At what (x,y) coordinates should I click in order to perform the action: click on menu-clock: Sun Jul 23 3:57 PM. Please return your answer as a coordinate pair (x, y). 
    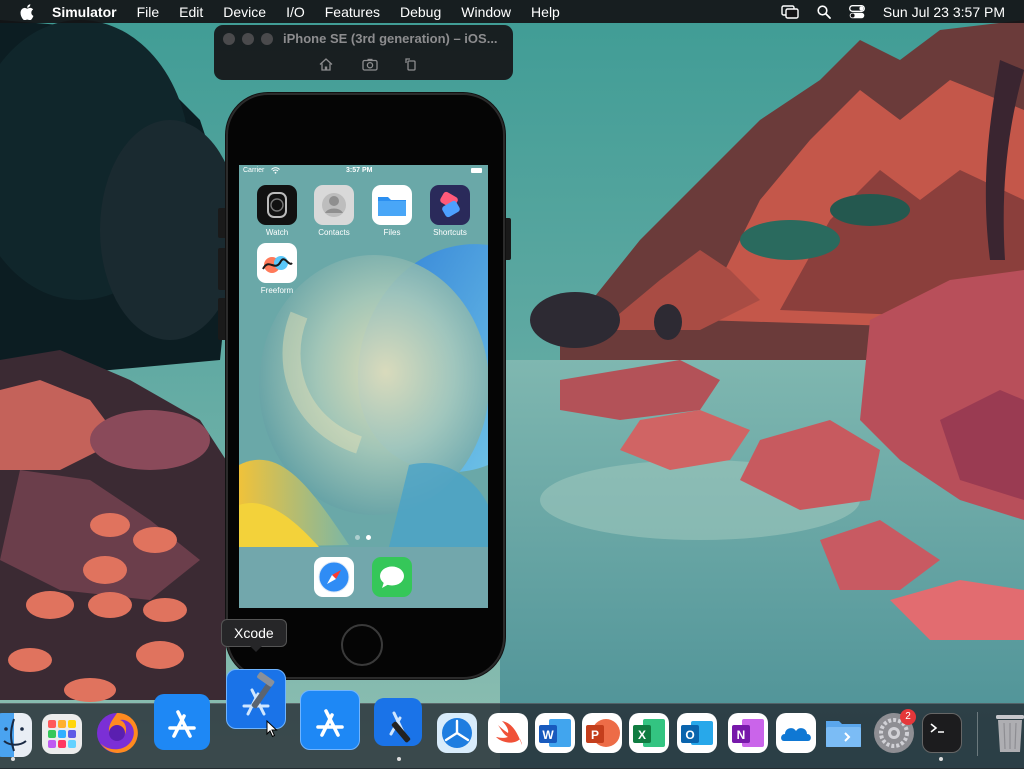
    Looking at the image, I should click on (944, 12).